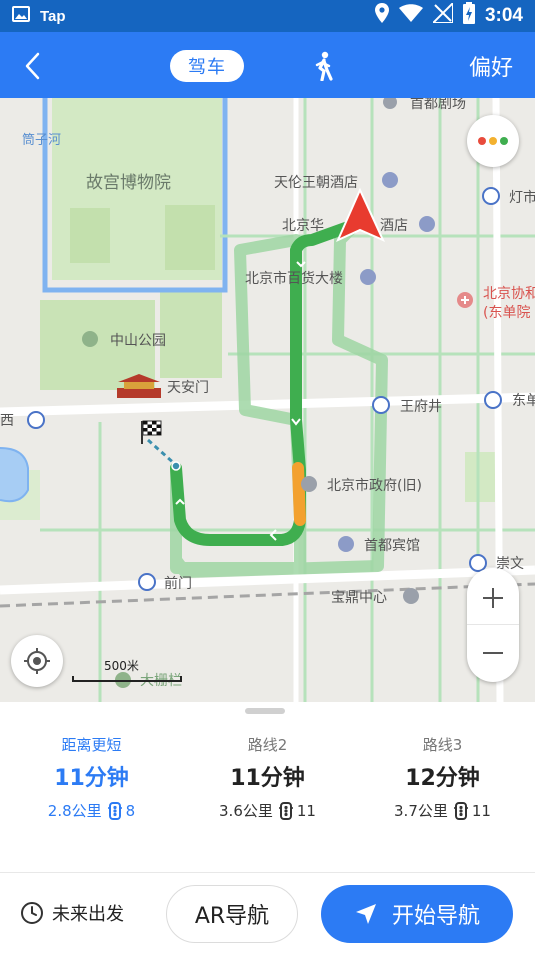 The image size is (535, 955). I want to click on label-shoudu-theater: 首都剧场, so click(438, 105).